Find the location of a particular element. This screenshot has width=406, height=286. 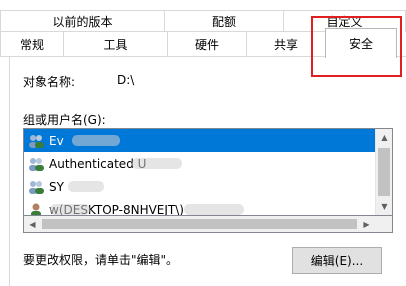

user-name: SY is located at coordinates (56, 186).